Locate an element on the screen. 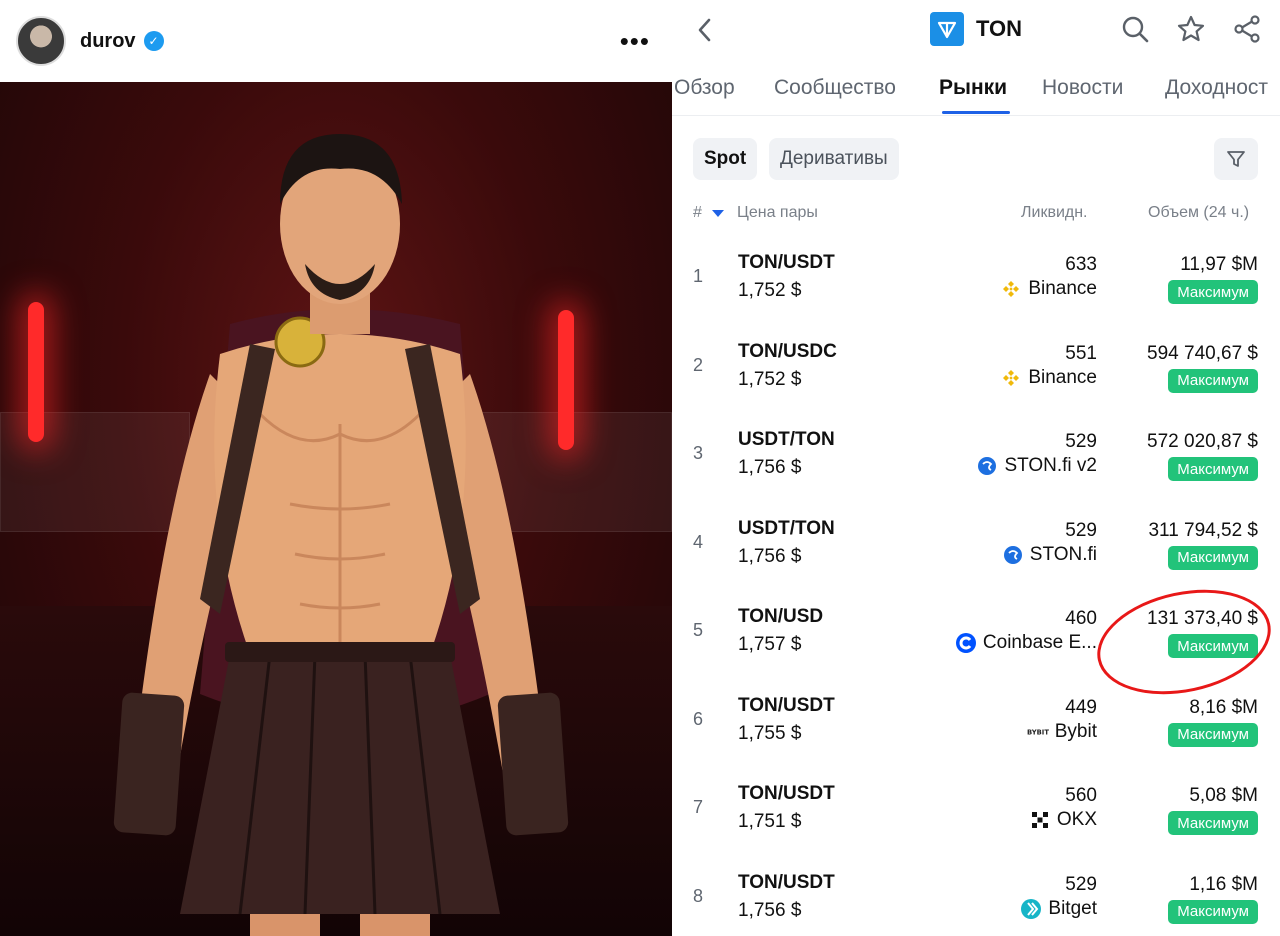 The image size is (1280, 936). row-rank: 1 is located at coordinates (698, 276).